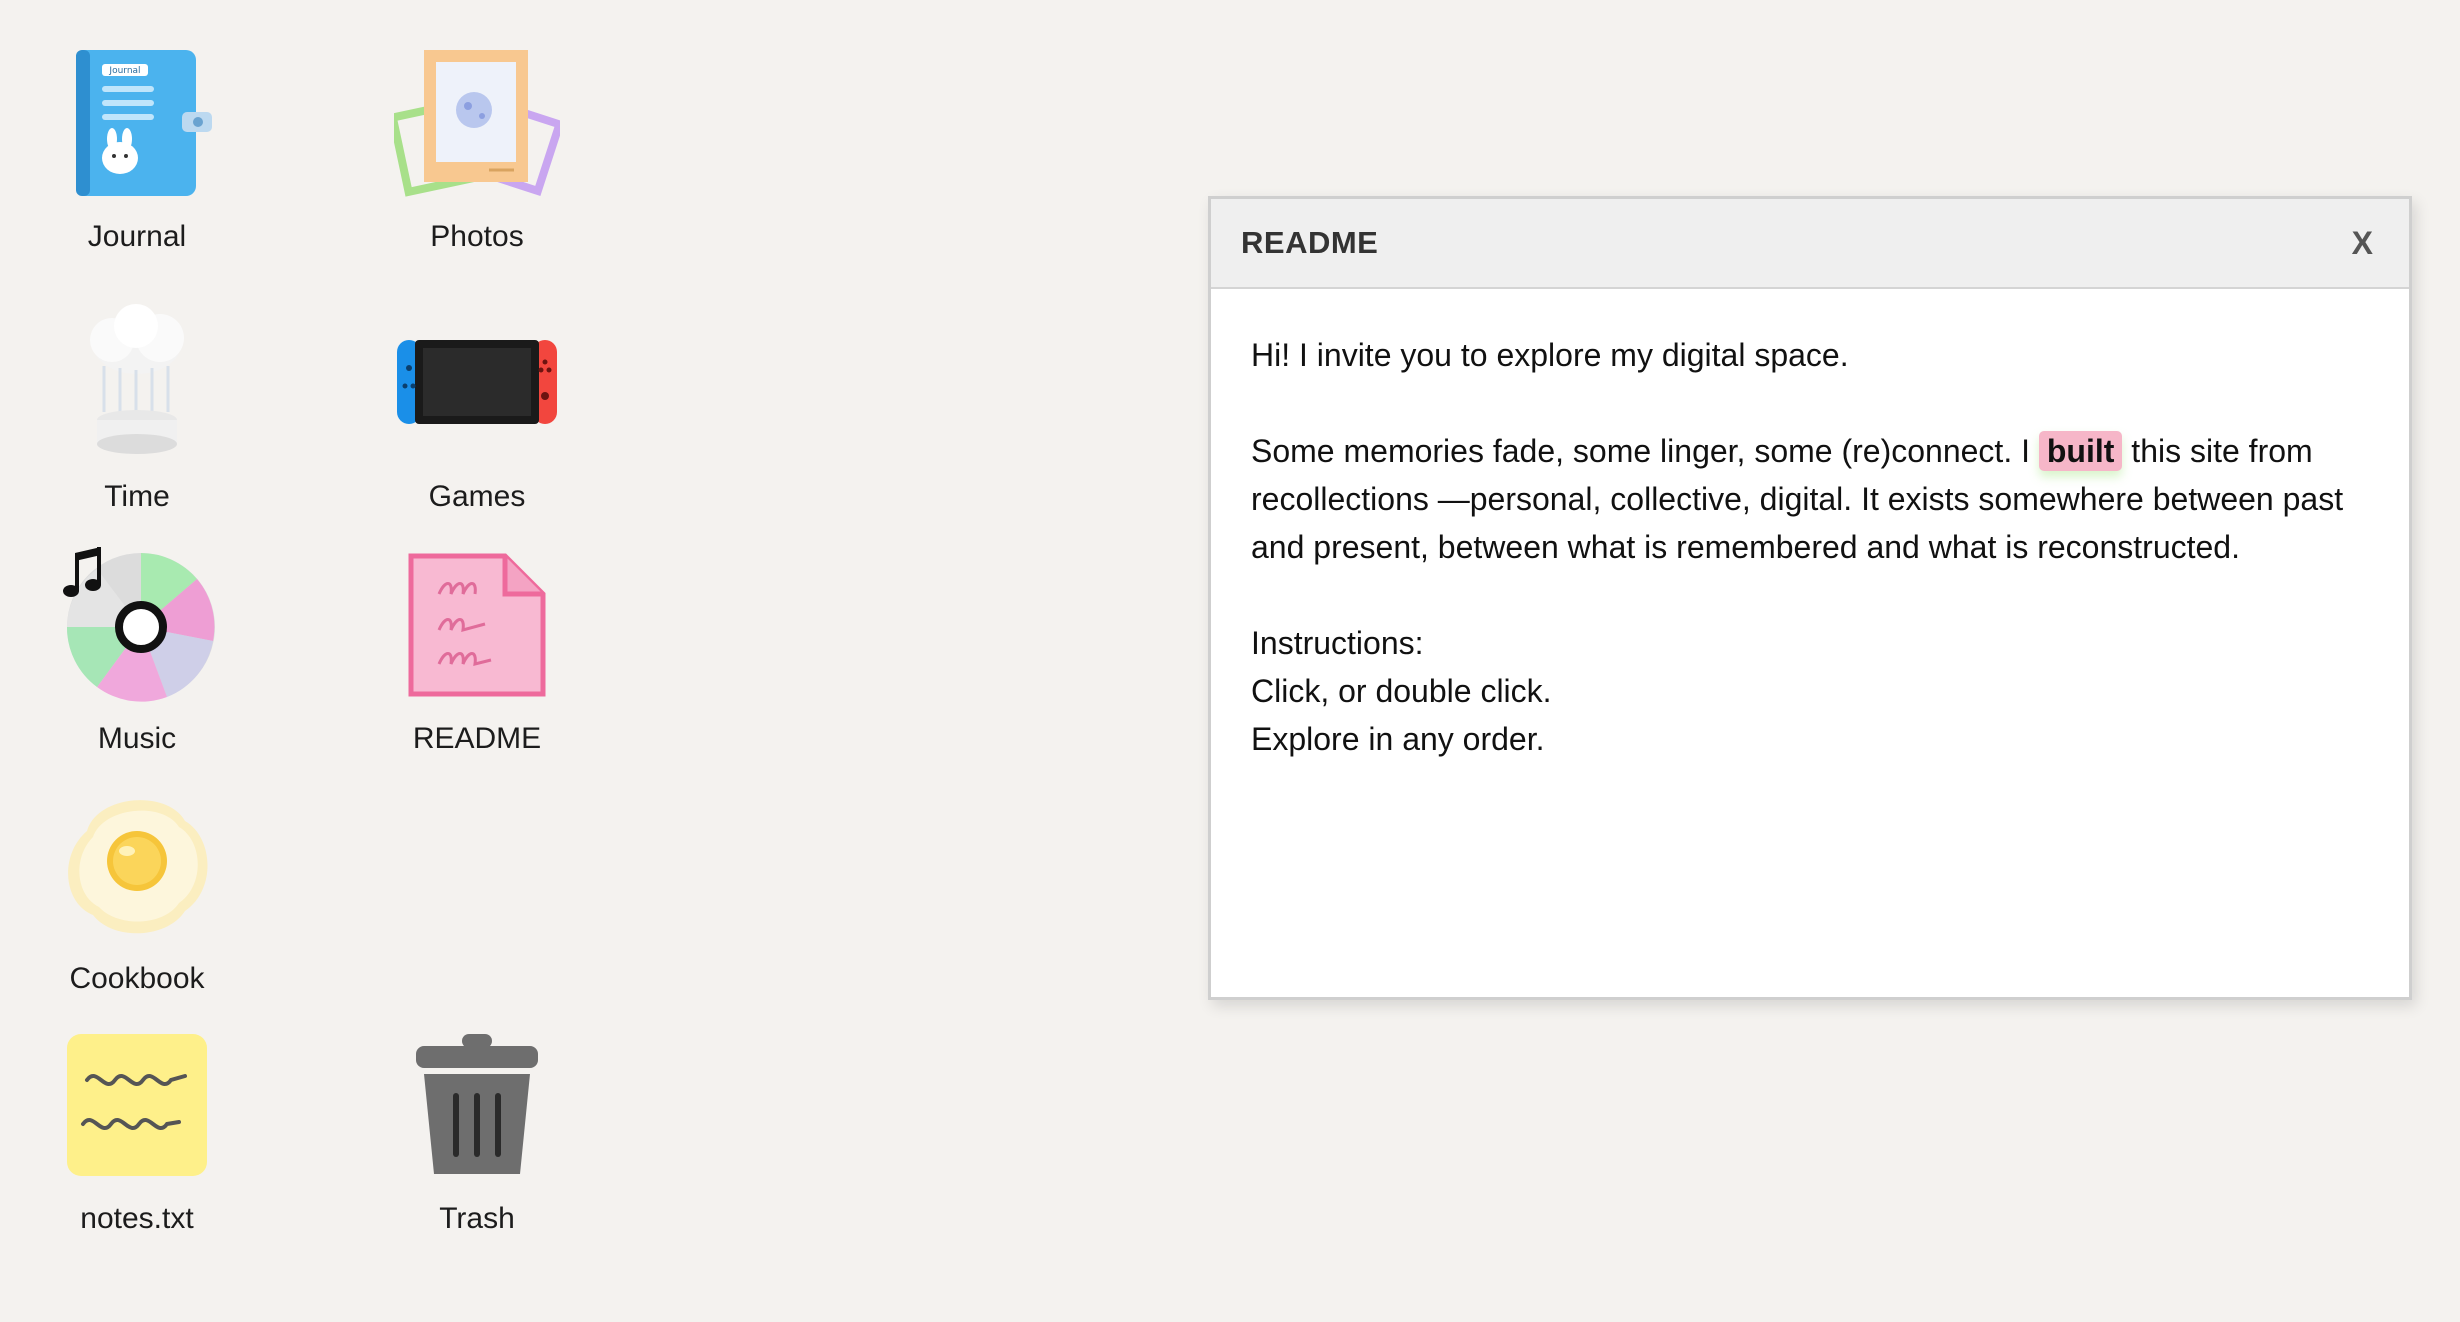  What do you see at coordinates (137, 1218) in the screenshot?
I see `icon-label-notes: notes.txt` at bounding box center [137, 1218].